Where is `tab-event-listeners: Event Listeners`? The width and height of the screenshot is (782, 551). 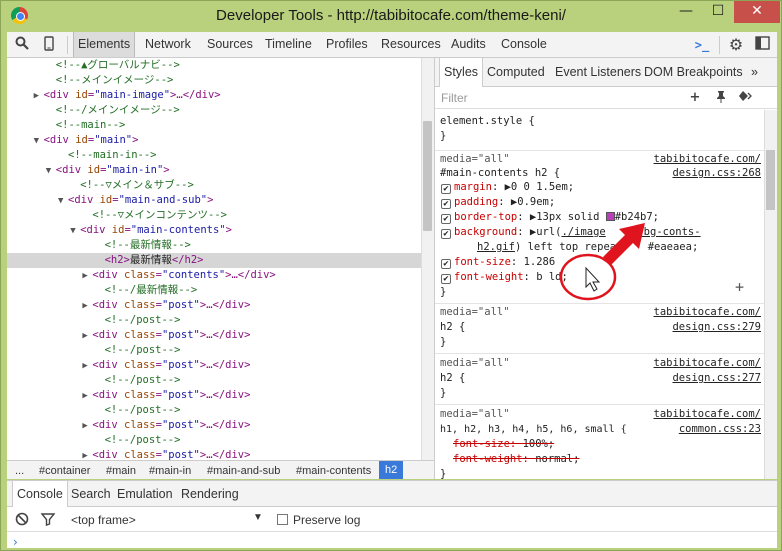 tab-event-listeners: Event Listeners is located at coordinates (598, 72).